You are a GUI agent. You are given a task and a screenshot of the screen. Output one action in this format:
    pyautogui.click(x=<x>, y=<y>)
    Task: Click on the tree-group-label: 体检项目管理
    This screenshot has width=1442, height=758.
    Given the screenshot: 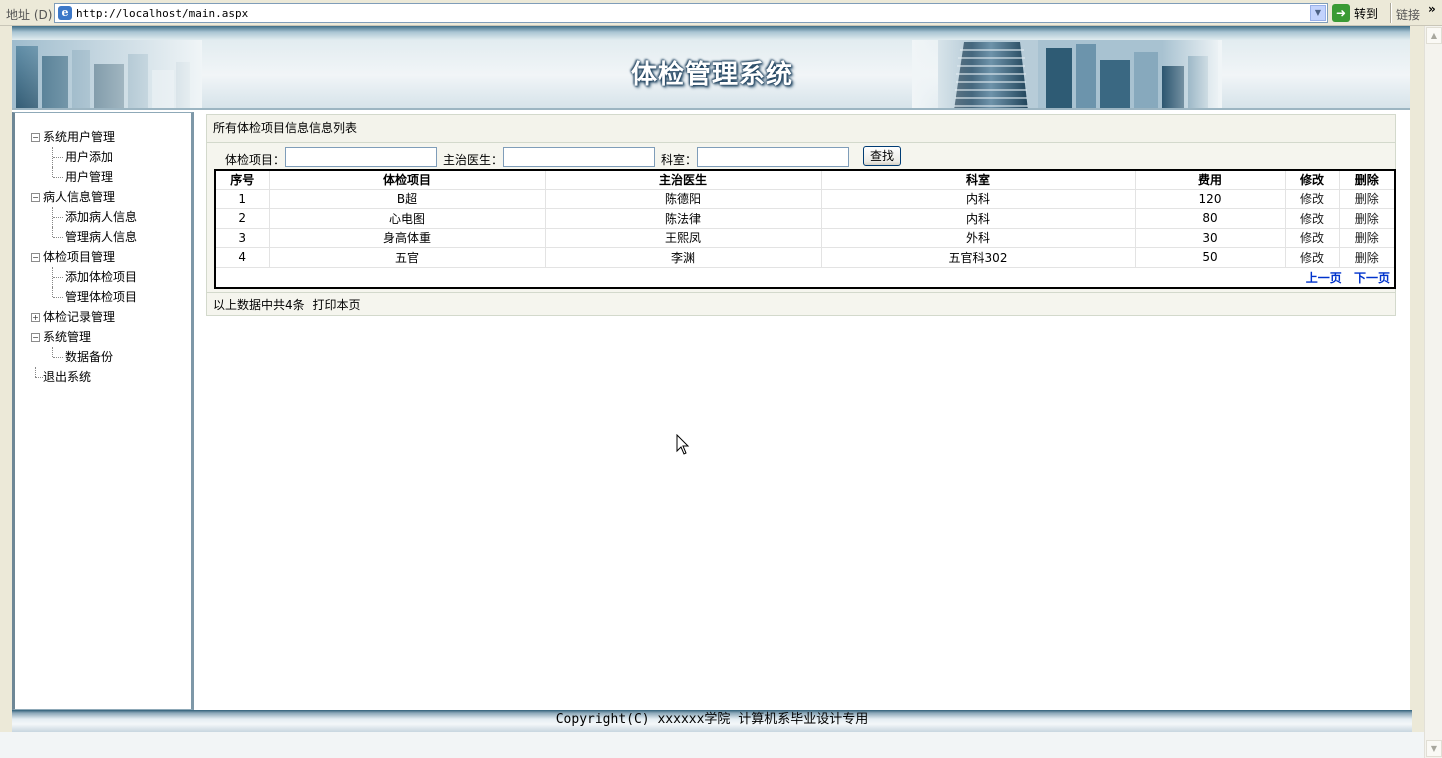 What is the action you would take?
    pyautogui.click(x=79, y=257)
    